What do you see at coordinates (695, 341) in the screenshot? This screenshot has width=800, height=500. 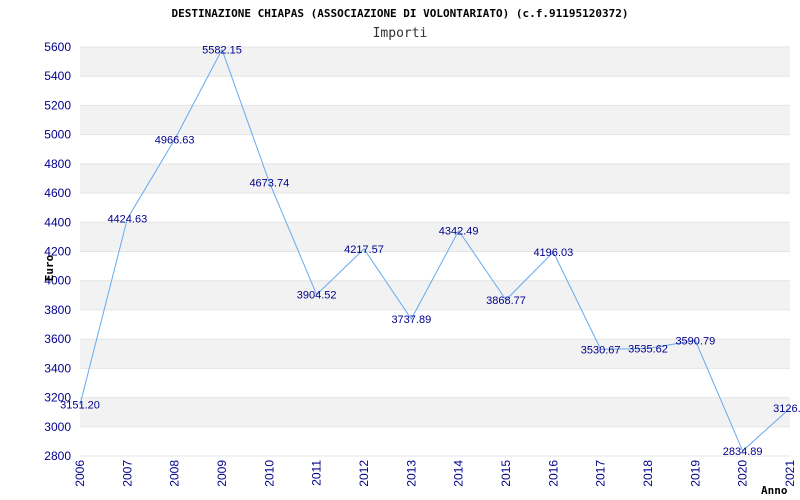 I see `data-label: 3590.79` at bounding box center [695, 341].